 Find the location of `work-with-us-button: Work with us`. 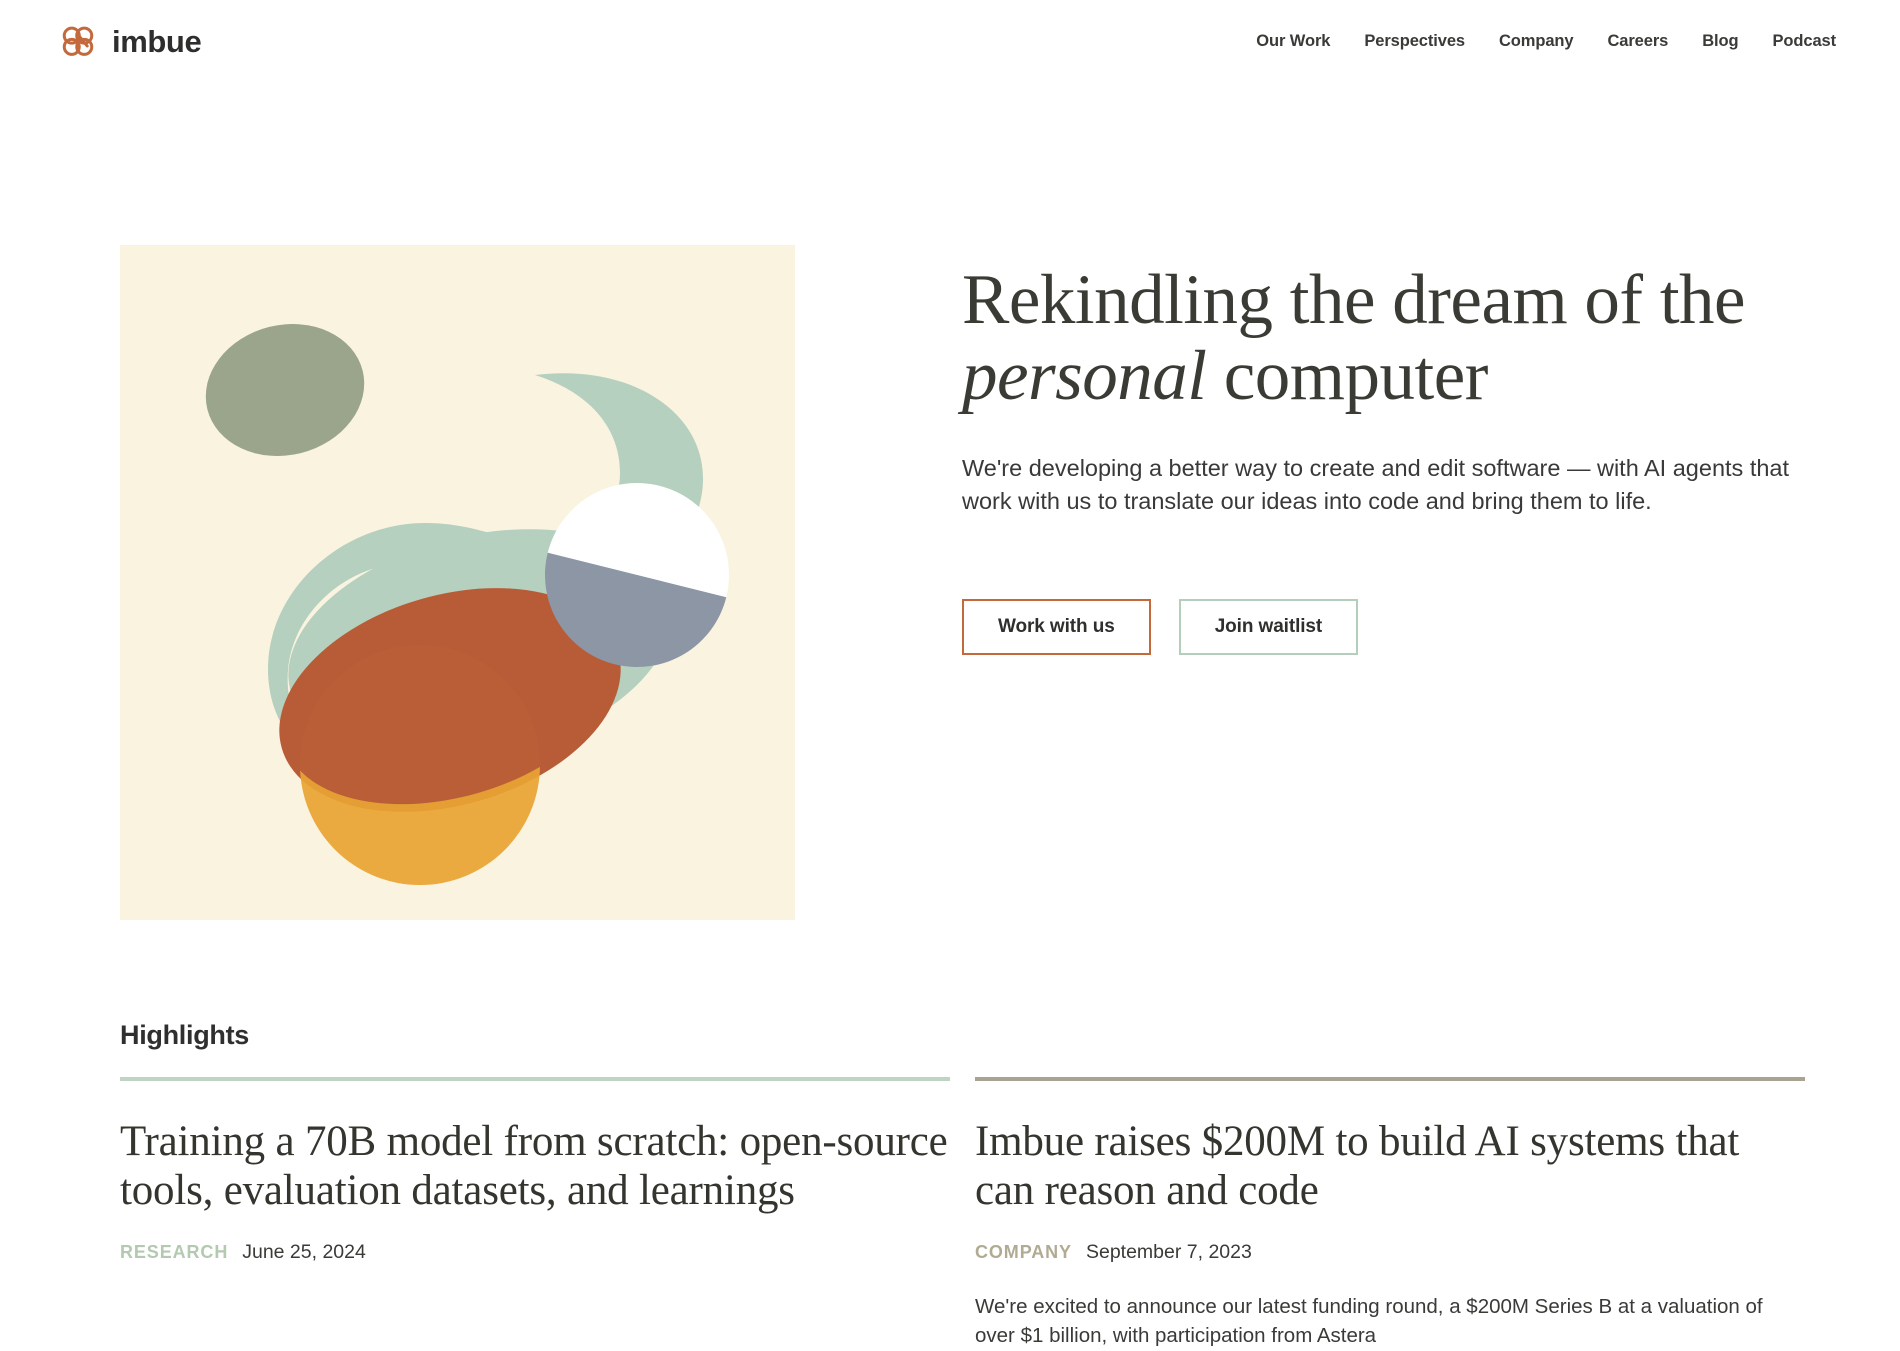

work-with-us-button: Work with us is located at coordinates (1056, 626).